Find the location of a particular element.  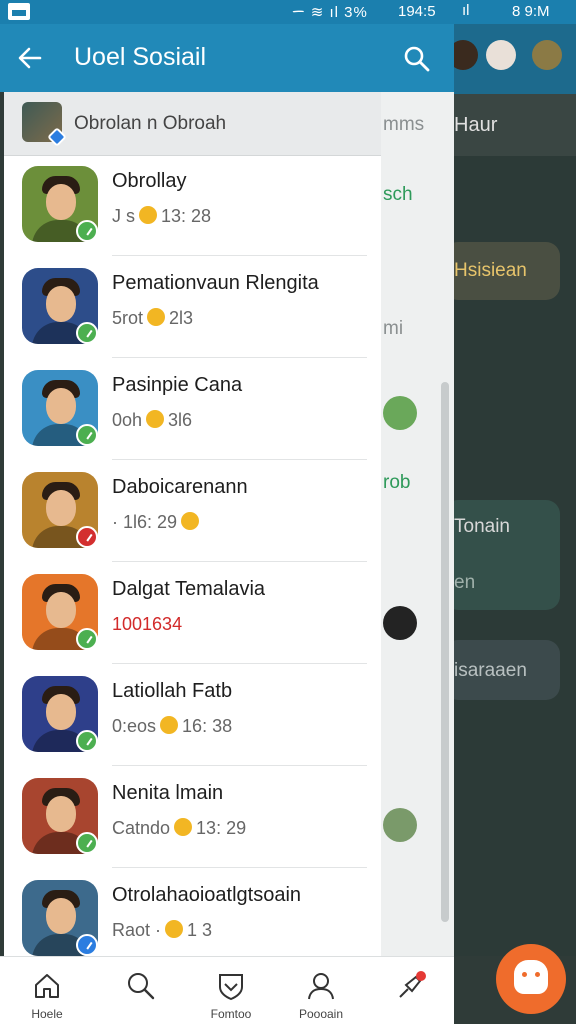

chat-name: Otrolahaoioatlgtsoain is located at coordinates (207, 895).